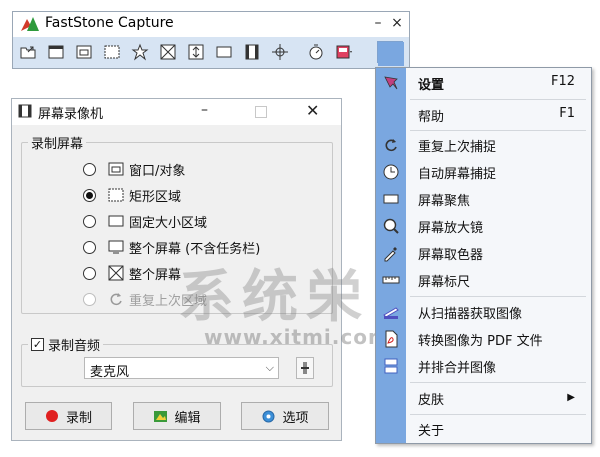  What do you see at coordinates (224, 52) in the screenshot?
I see `capture-fixed-region-icon` at bounding box center [224, 52].